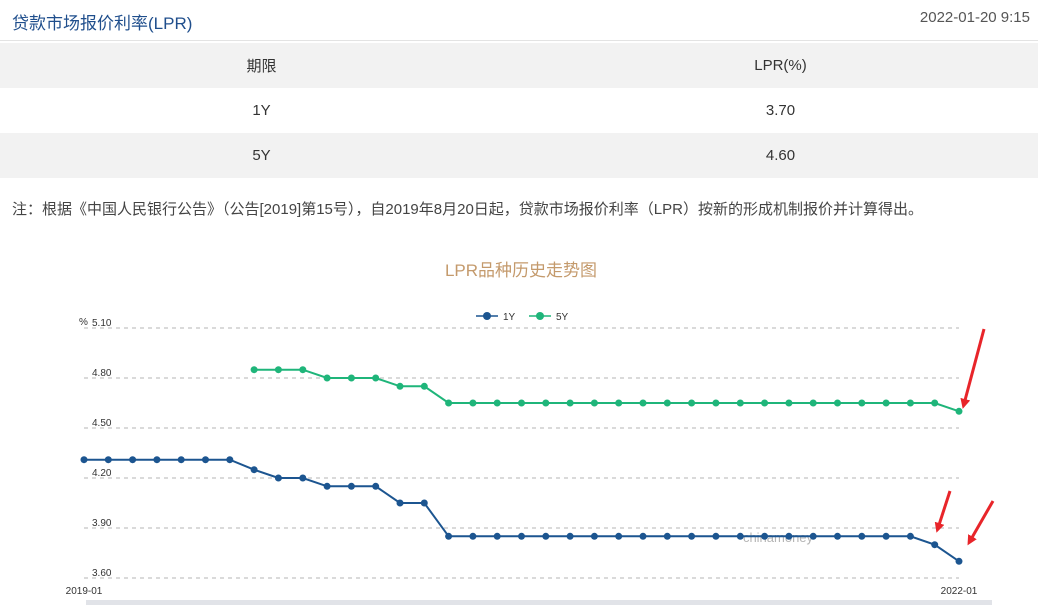 The height and width of the screenshot is (605, 1038). What do you see at coordinates (102, 423) in the screenshot?
I see `y-tick-label: 4.50` at bounding box center [102, 423].